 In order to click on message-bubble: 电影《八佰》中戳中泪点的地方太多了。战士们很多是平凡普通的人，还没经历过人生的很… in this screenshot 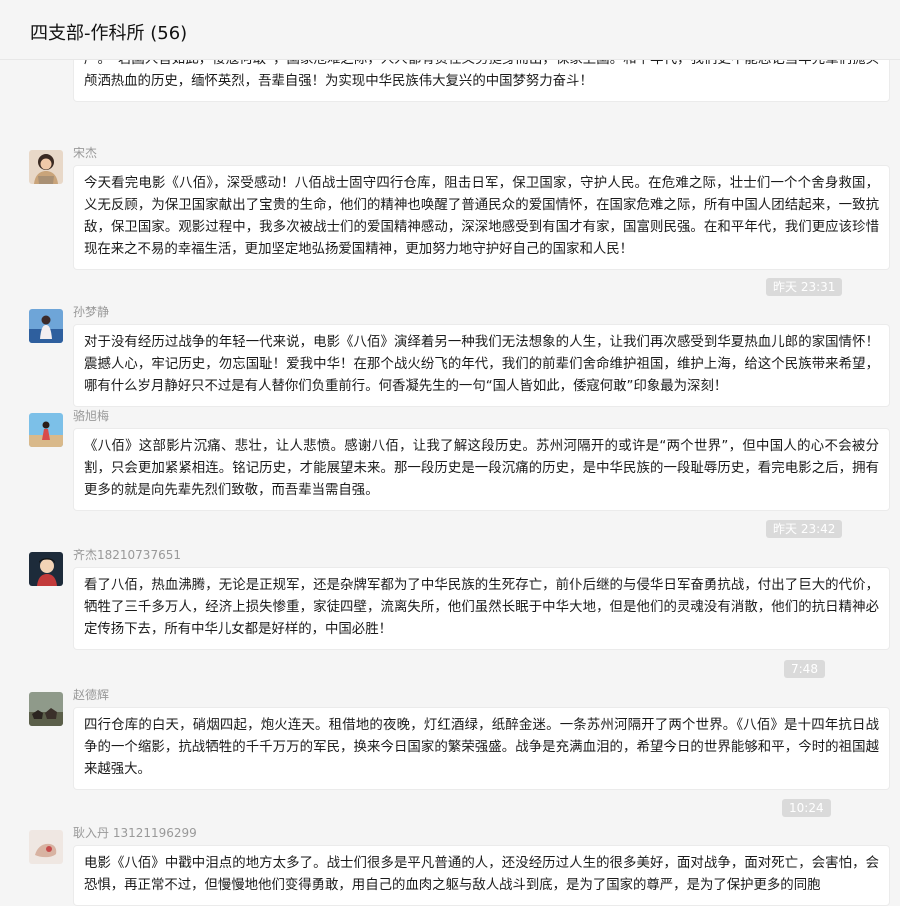, I will do `click(481, 875)`.